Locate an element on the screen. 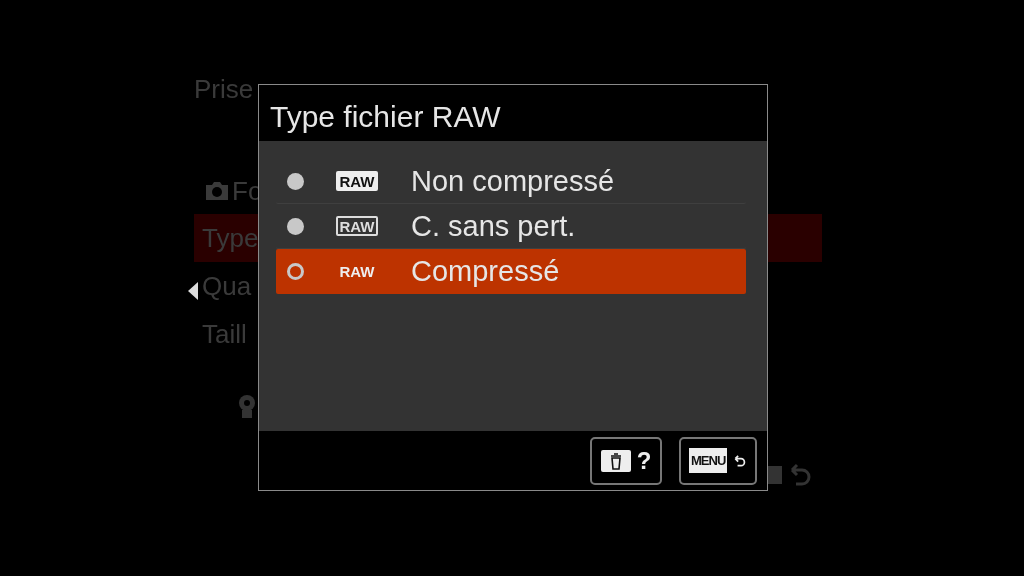 Image resolution: width=1024 pixels, height=576 pixels. left-arrow-icon is located at coordinates (193, 291).